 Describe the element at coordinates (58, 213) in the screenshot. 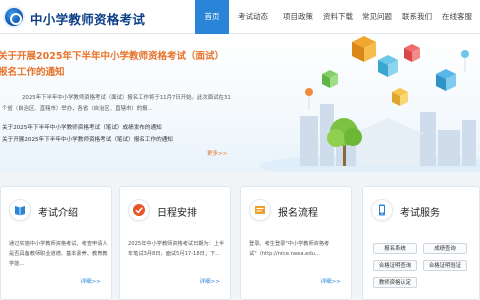

I see `card-title: 考试介绍` at that location.